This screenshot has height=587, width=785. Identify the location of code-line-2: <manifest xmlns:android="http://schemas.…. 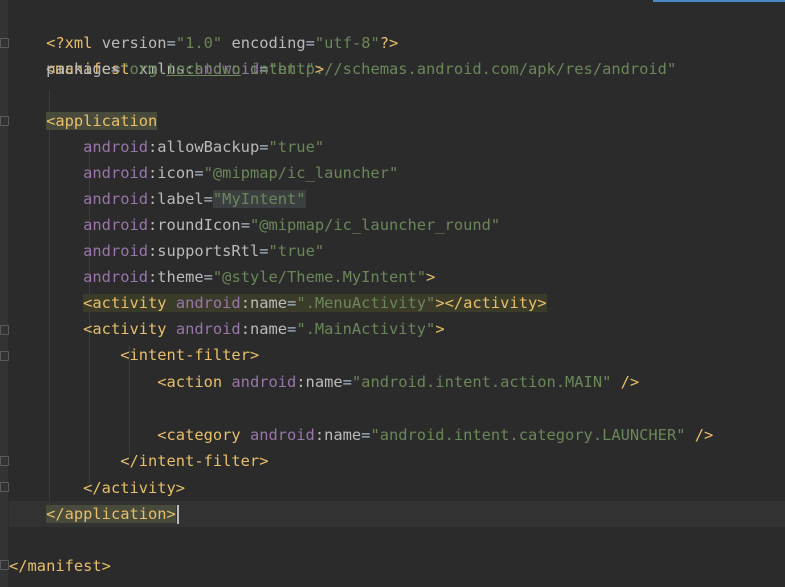
(397, 54).